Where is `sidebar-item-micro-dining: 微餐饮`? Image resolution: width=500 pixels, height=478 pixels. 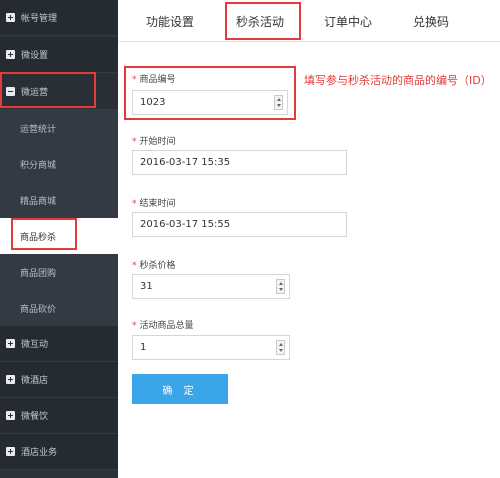
sidebar-item-micro-dining: 微餐饮 is located at coordinates (59, 416).